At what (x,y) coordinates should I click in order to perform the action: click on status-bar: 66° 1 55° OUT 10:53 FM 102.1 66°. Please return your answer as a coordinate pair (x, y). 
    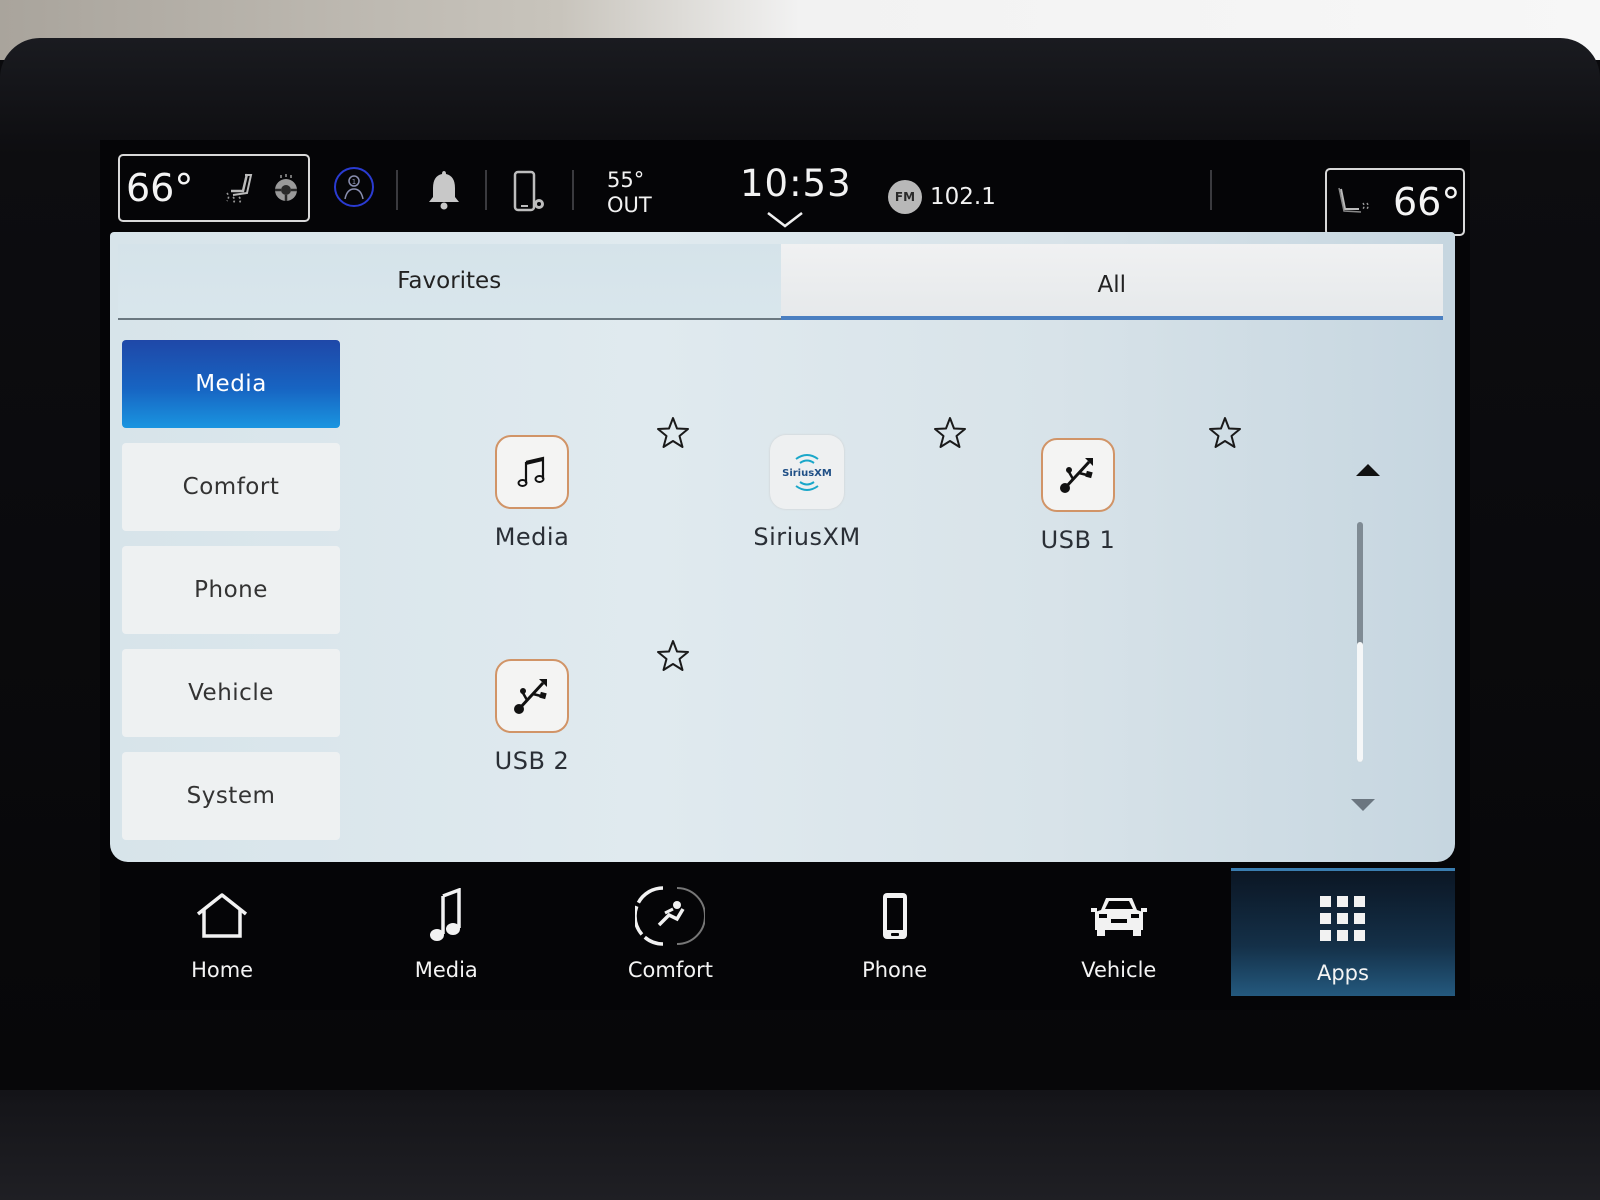
    Looking at the image, I should click on (785, 190).